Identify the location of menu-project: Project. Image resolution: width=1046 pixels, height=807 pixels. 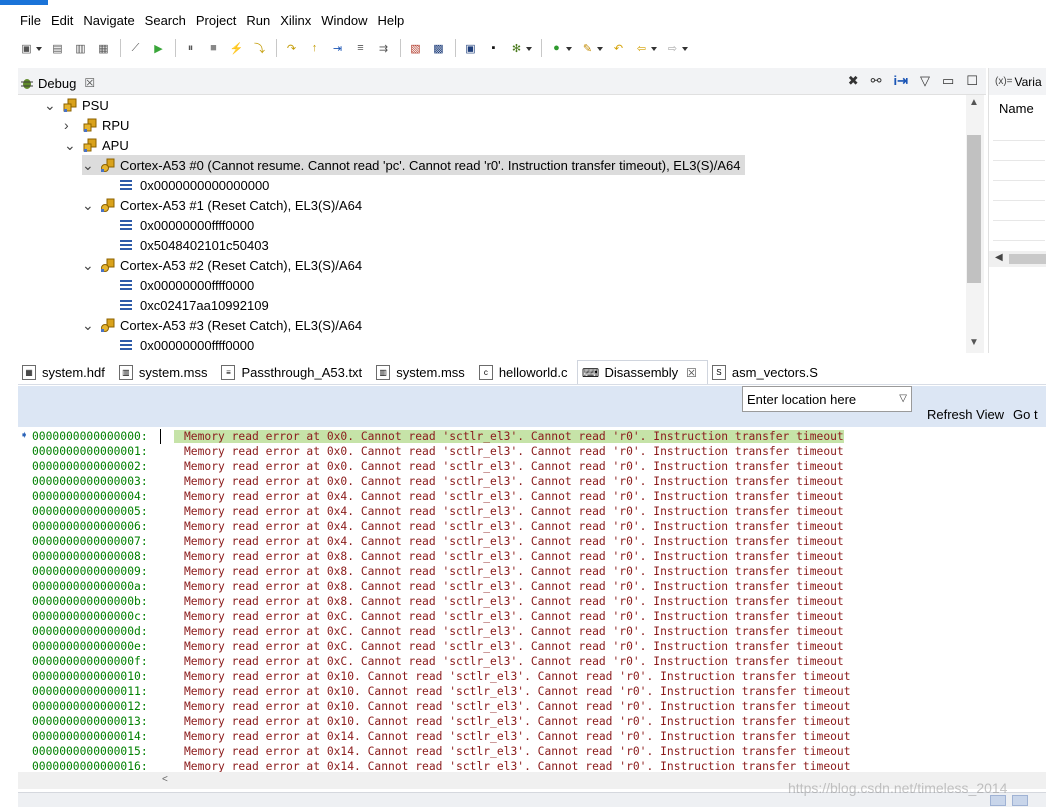
(216, 20).